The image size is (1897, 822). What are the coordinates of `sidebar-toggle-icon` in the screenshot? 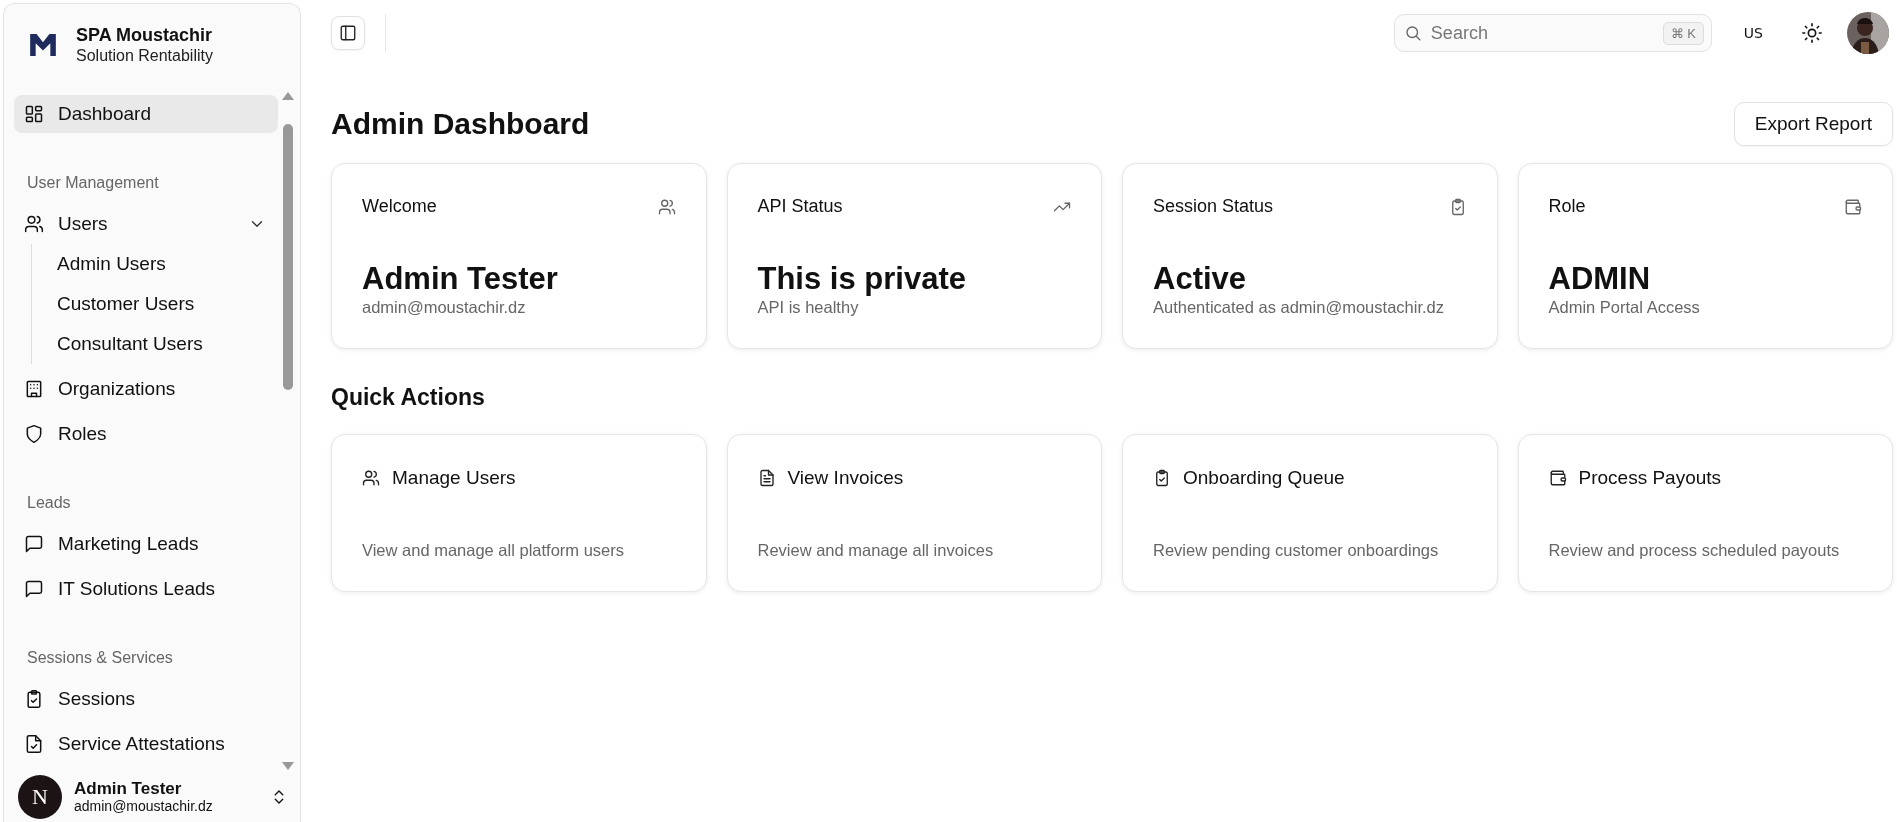 It's located at (348, 33).